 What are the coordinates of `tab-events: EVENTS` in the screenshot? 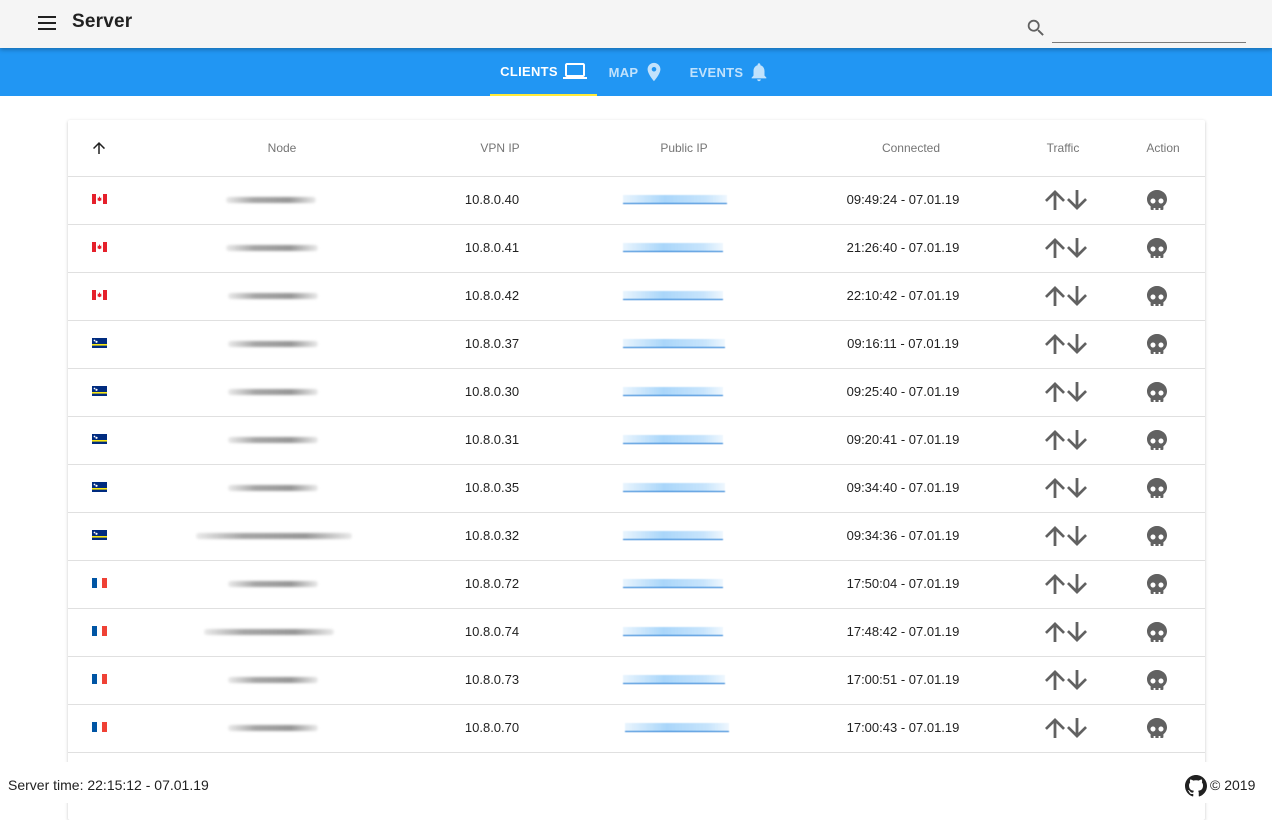 It's located at (730, 72).